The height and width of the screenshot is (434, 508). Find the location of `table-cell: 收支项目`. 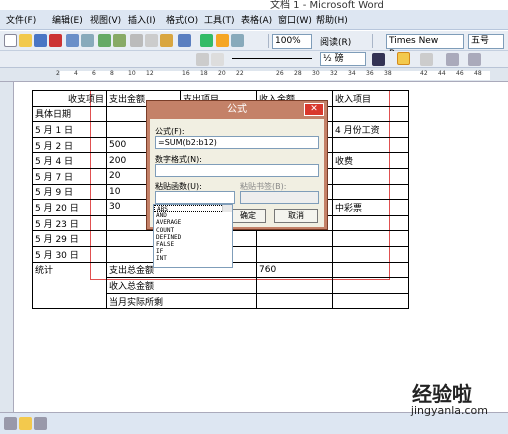

table-cell: 收支项目 is located at coordinates (69, 98).